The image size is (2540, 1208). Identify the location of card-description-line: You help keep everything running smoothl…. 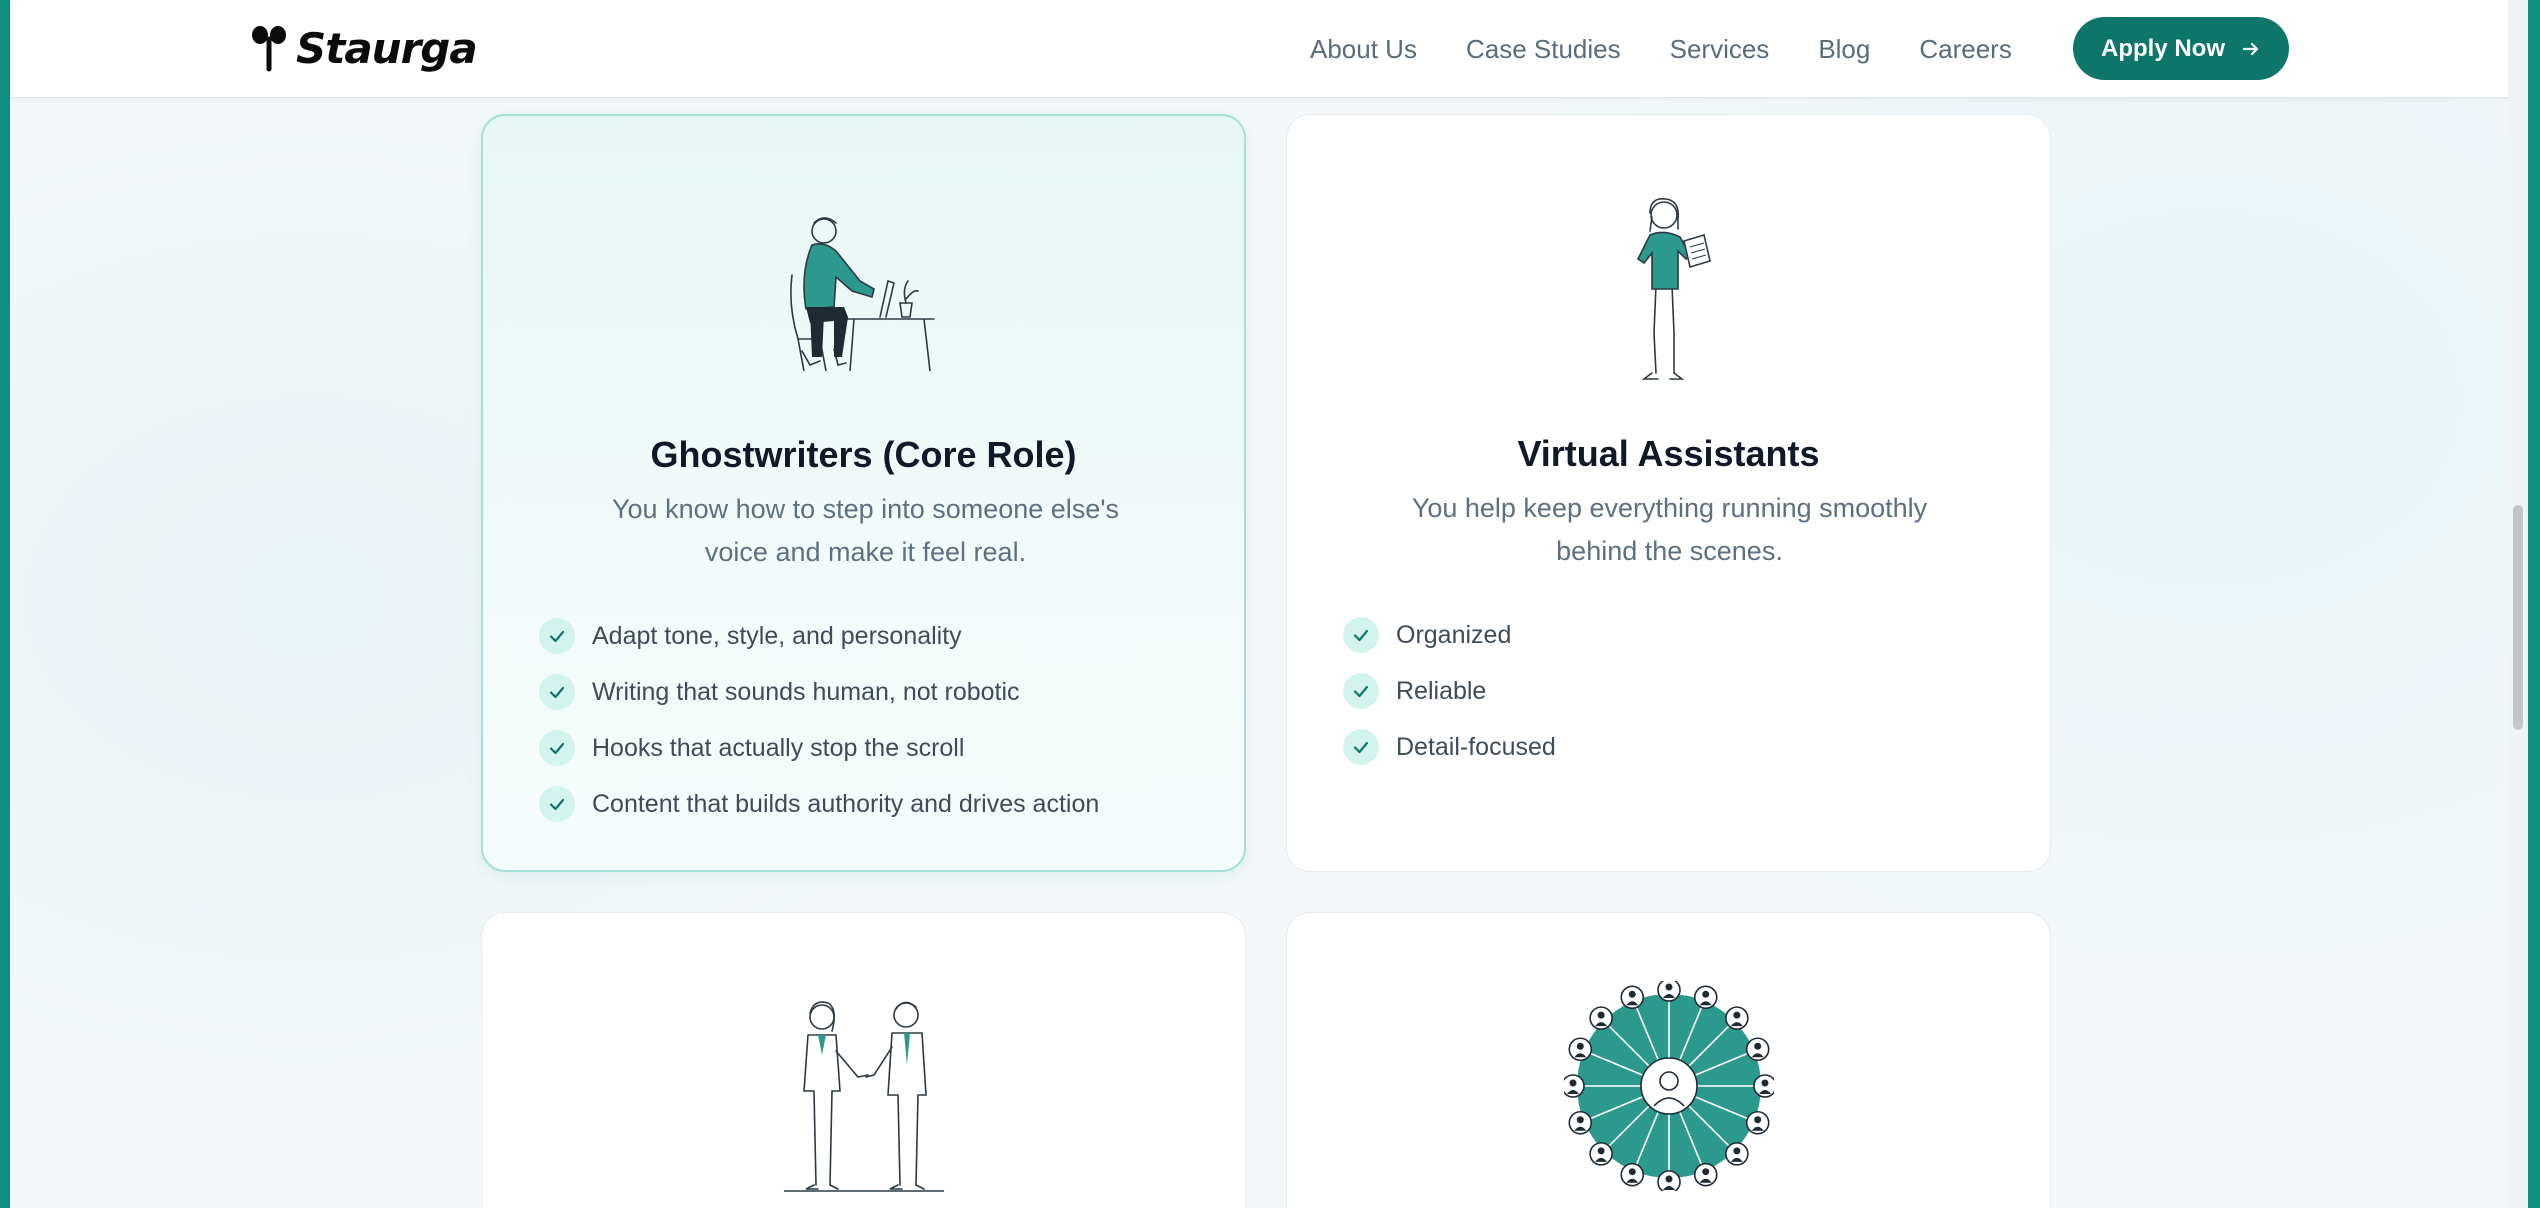
(1669, 508).